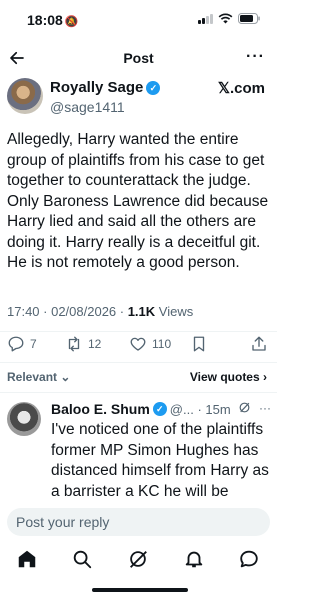  What do you see at coordinates (100, 409) in the screenshot?
I see `reply-author-name: Baloo E. Shum` at bounding box center [100, 409].